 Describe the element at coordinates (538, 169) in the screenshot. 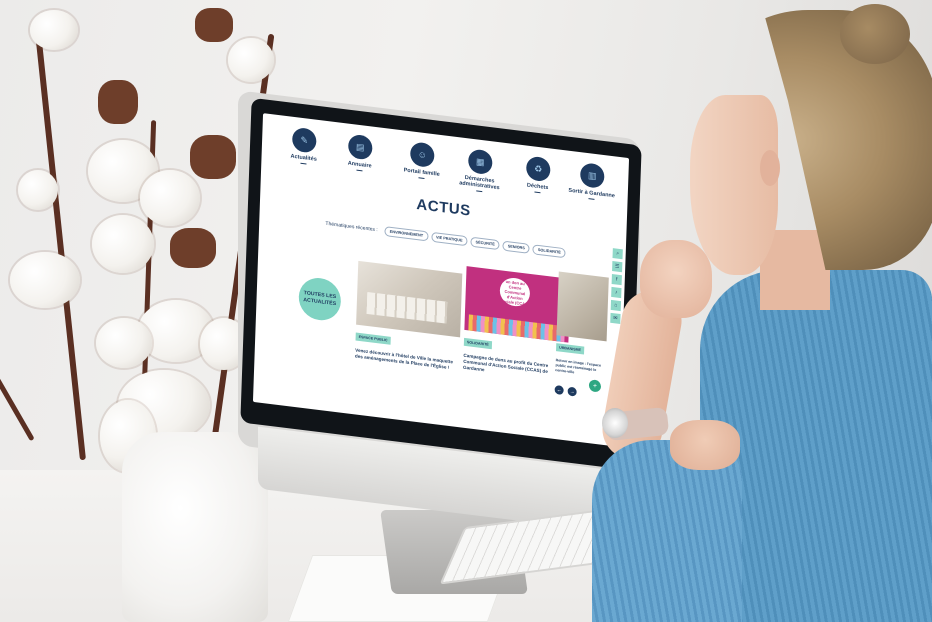

I see `trash-icon: ♻` at that location.